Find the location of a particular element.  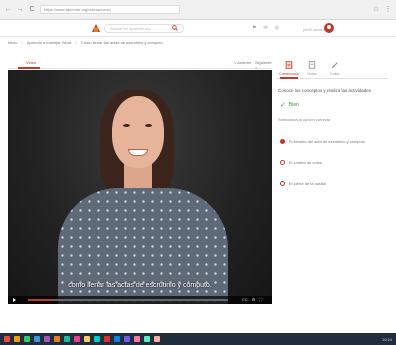

video-progress-fill is located at coordinates (40, 300).